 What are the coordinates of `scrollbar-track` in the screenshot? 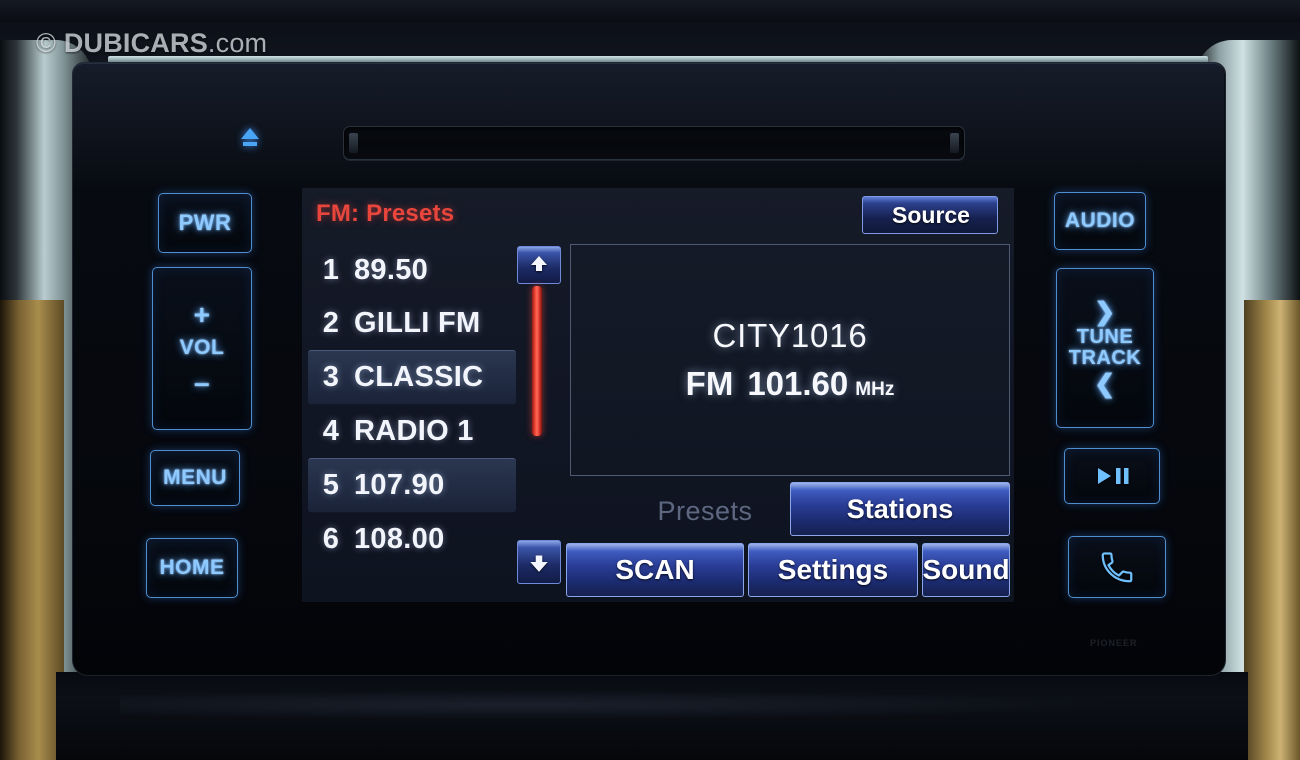 It's located at (537, 409).